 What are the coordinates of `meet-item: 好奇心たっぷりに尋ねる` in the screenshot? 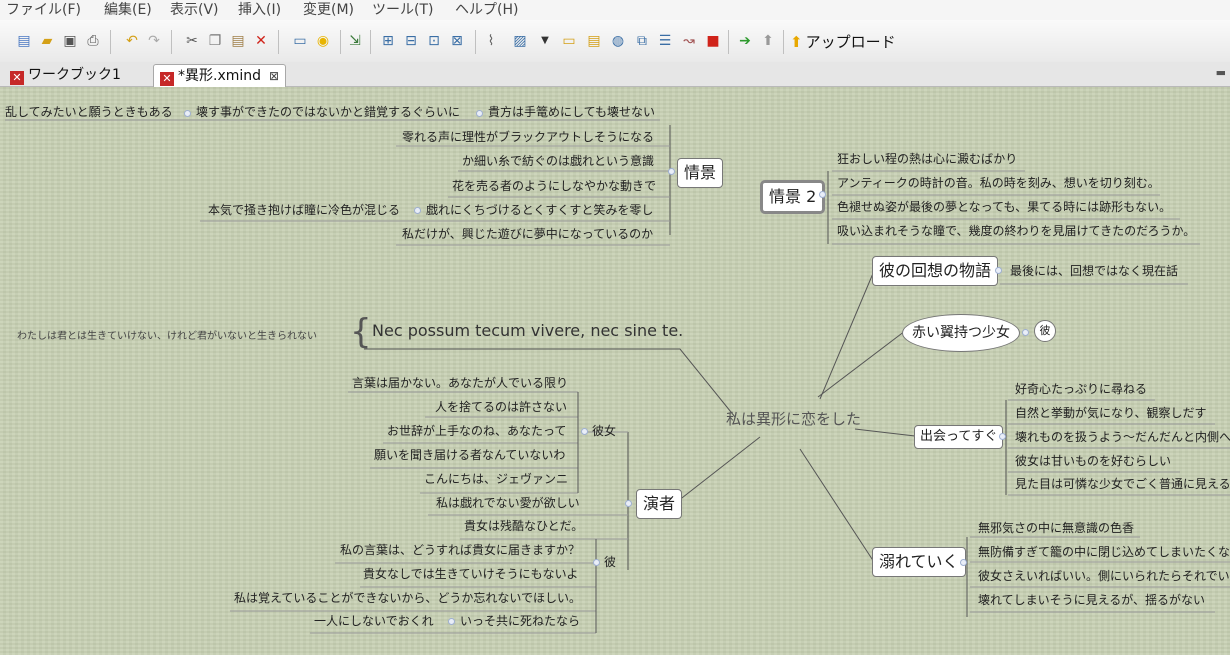 It's located at (1081, 389).